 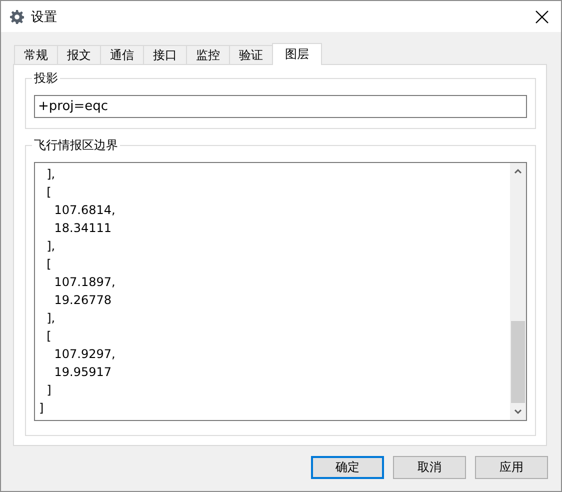 What do you see at coordinates (165, 54) in the screenshot?
I see `tab: 接口` at bounding box center [165, 54].